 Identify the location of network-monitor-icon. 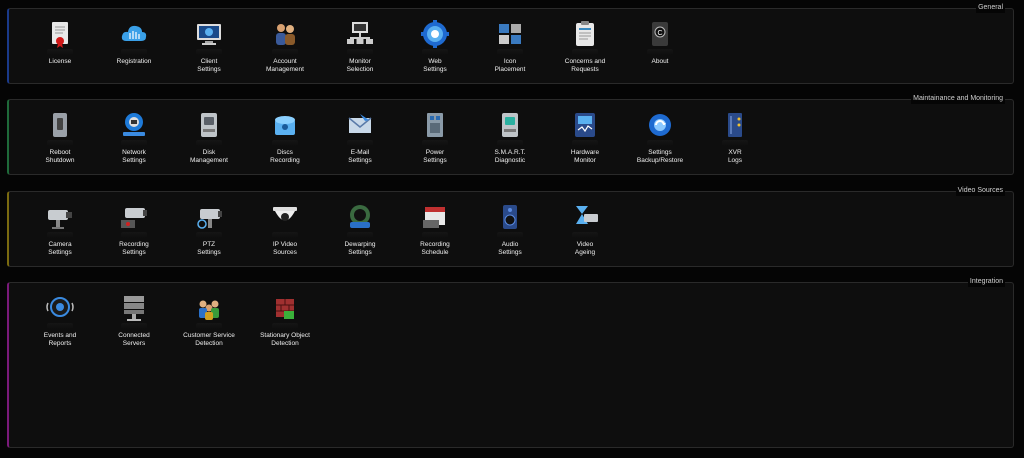
(360, 34).